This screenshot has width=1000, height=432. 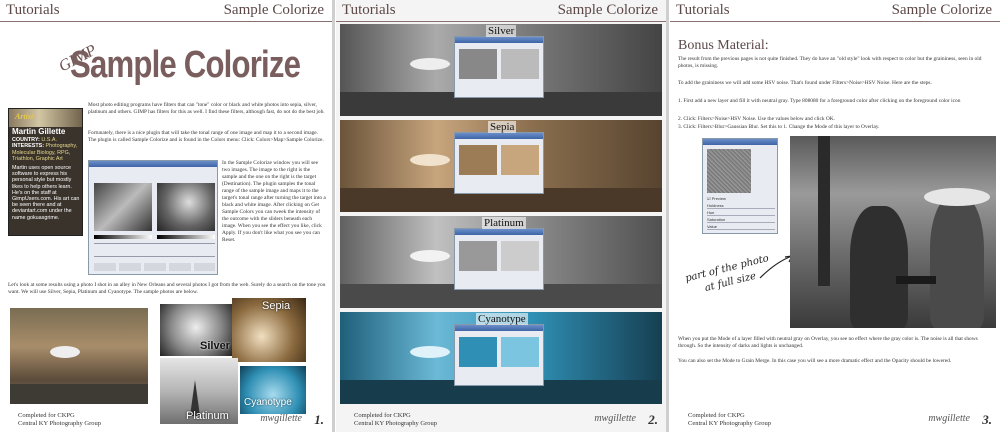 I want to click on sepia-label: Sepia, so click(x=276, y=306).